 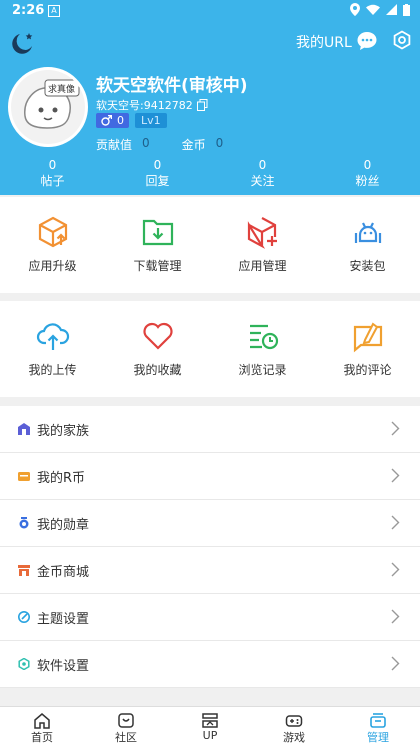 What do you see at coordinates (172, 86) in the screenshot?
I see `username: 软天空软件(审核中)` at bounding box center [172, 86].